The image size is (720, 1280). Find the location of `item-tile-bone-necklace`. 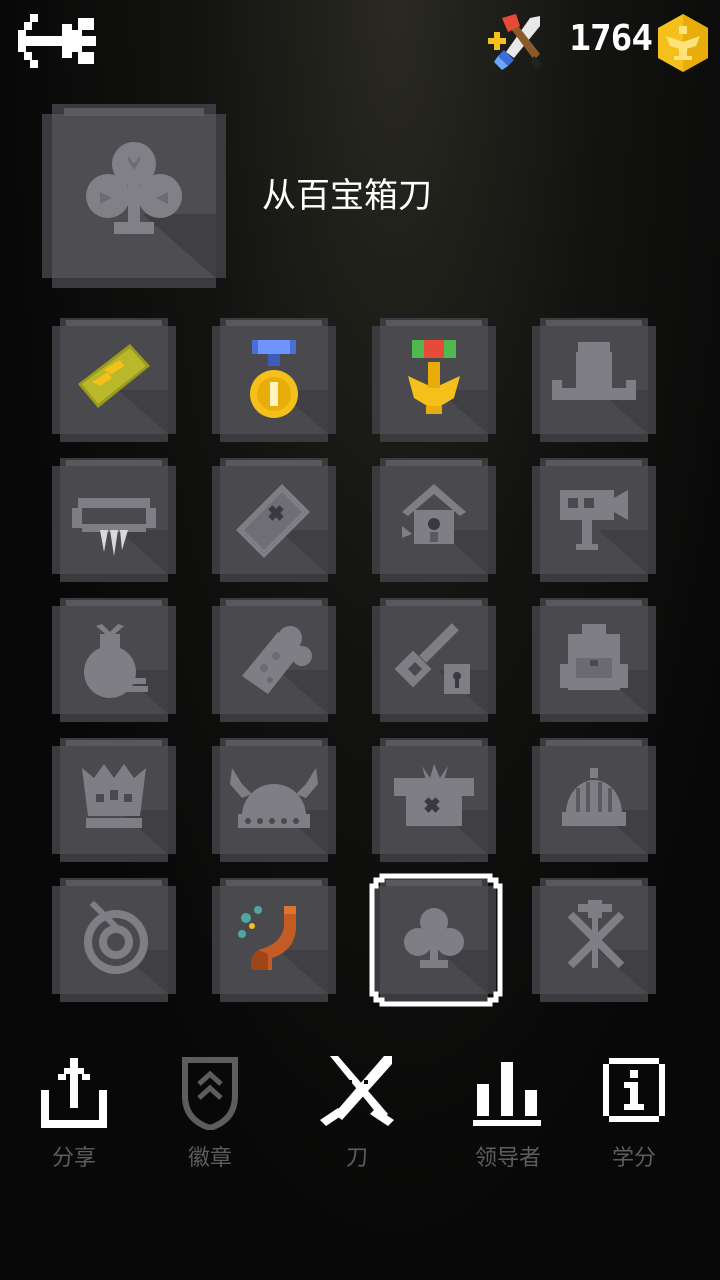

item-tile-bone-necklace is located at coordinates (114, 520).